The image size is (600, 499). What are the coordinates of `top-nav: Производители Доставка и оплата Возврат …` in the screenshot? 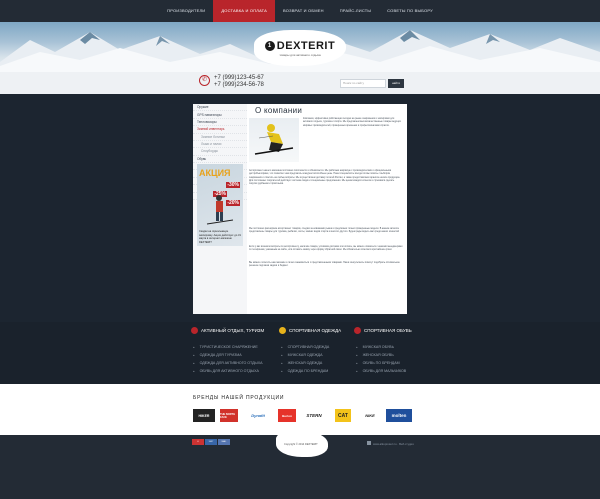 It's located at (300, 11).